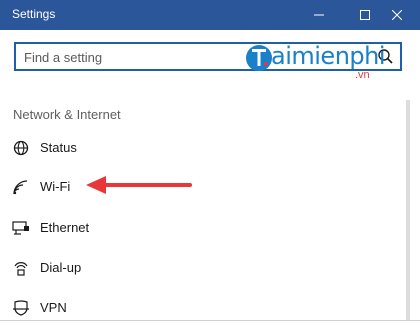 The height and width of the screenshot is (331, 420). What do you see at coordinates (21, 148) in the screenshot?
I see `globe-icon` at bounding box center [21, 148].